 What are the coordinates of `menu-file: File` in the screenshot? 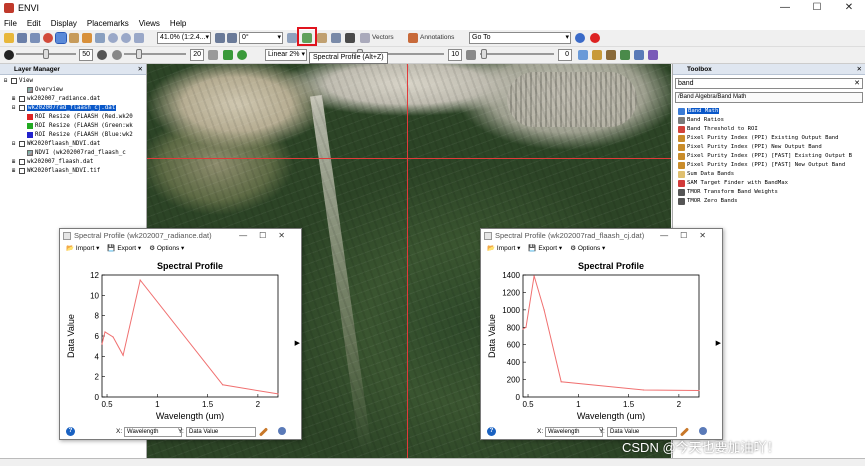 It's located at (10, 23).